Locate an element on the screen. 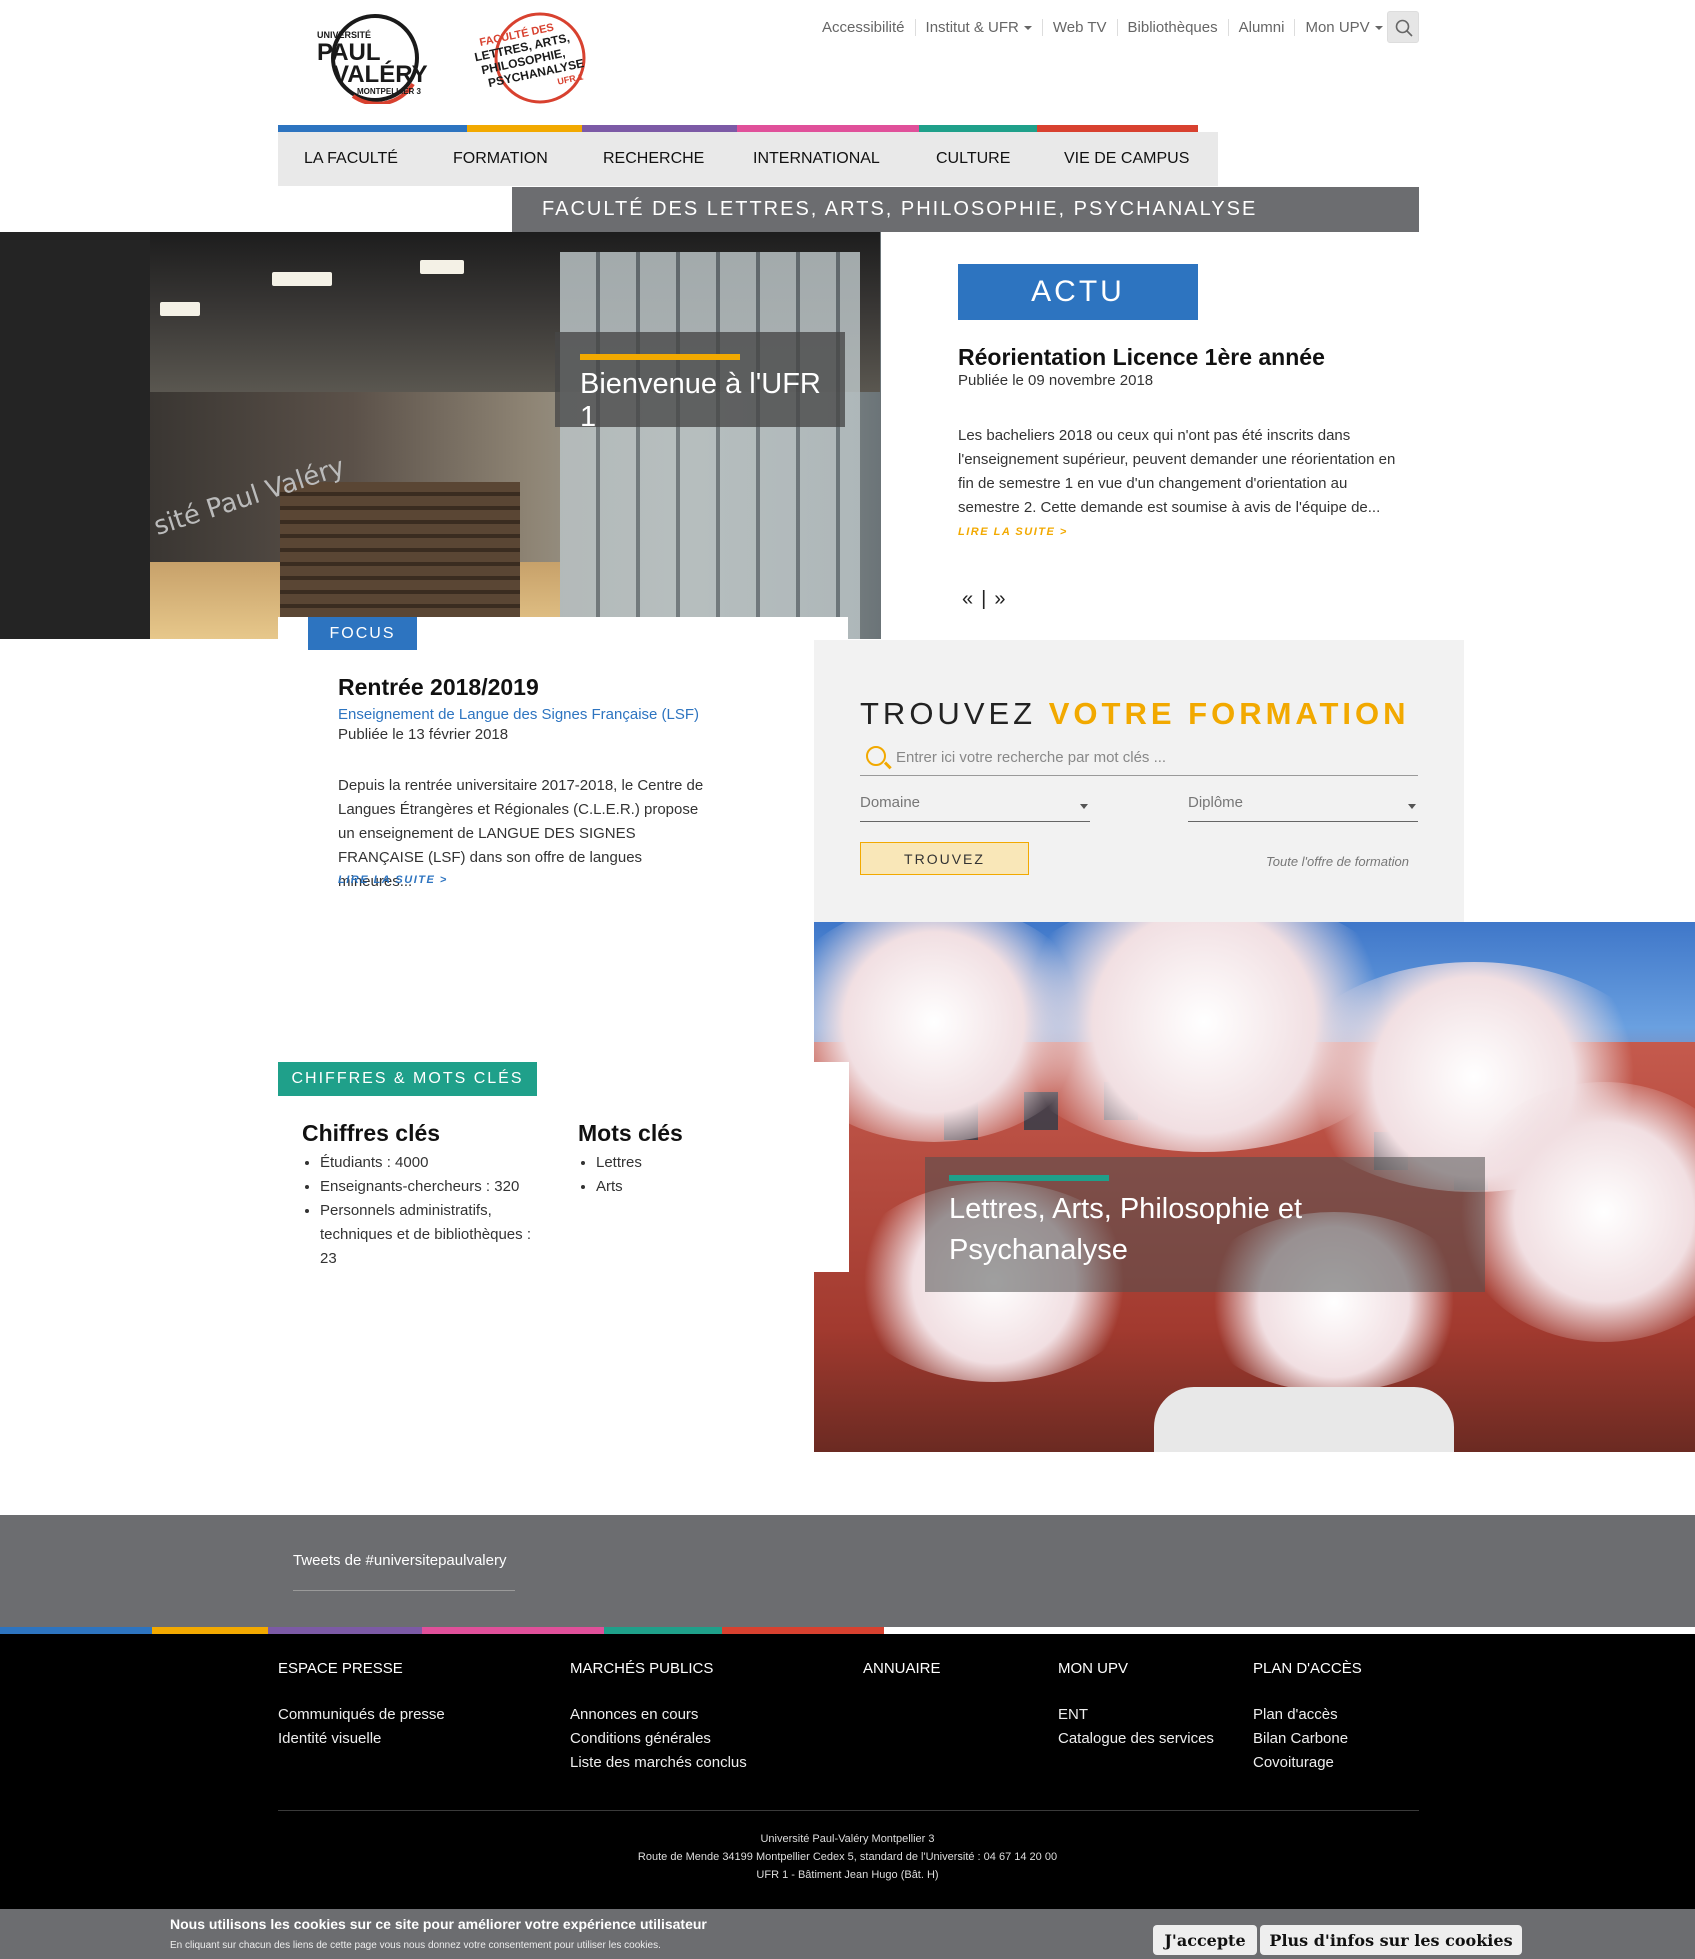  formation-search-field is located at coordinates (1139, 758).